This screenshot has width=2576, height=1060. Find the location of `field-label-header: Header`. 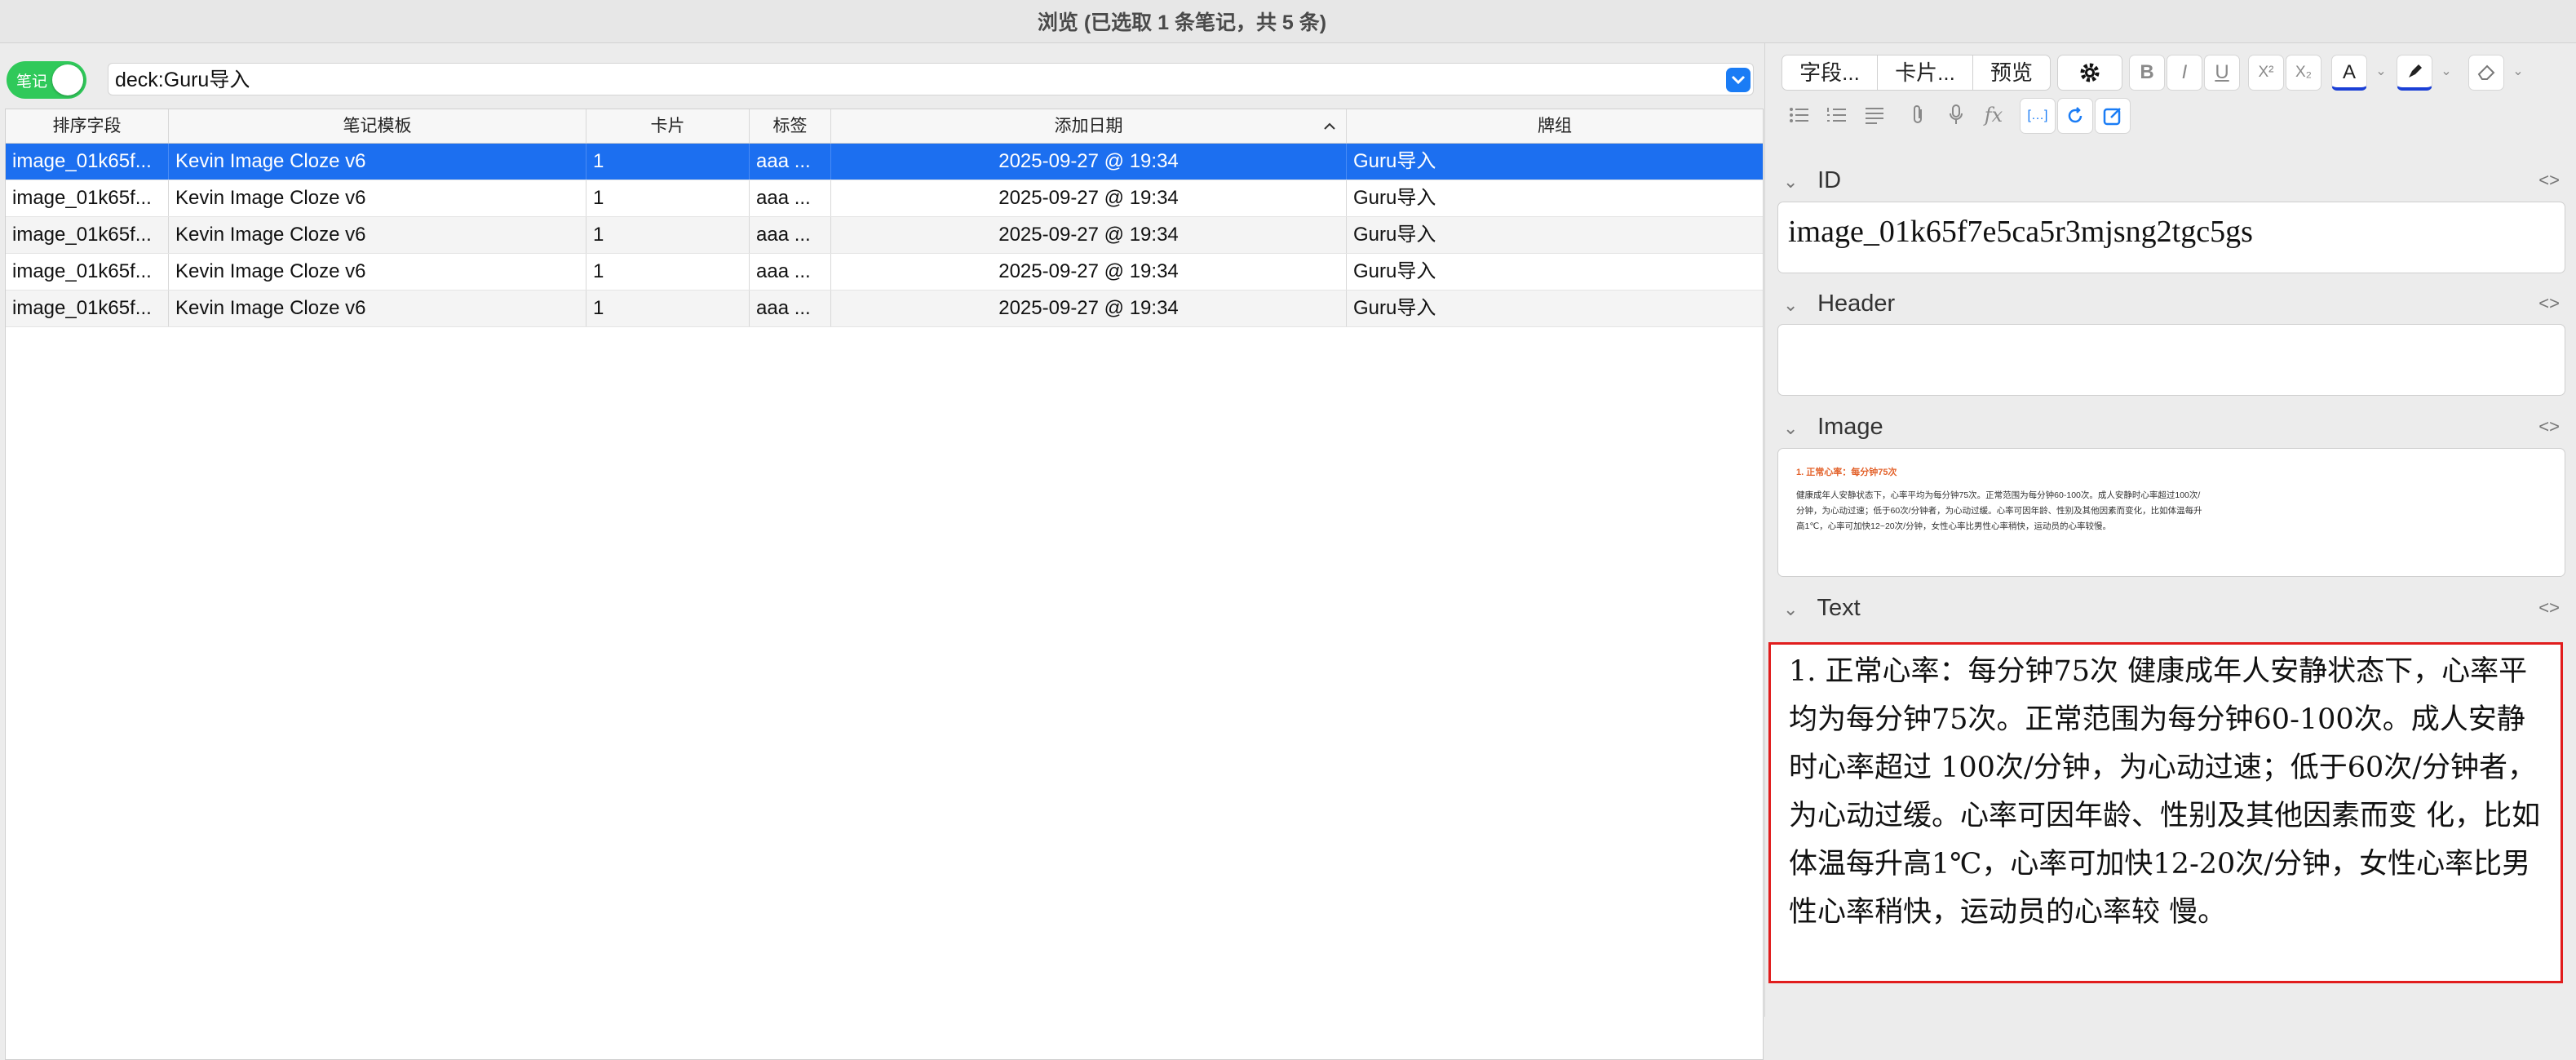

field-label-header: Header is located at coordinates (1856, 304).